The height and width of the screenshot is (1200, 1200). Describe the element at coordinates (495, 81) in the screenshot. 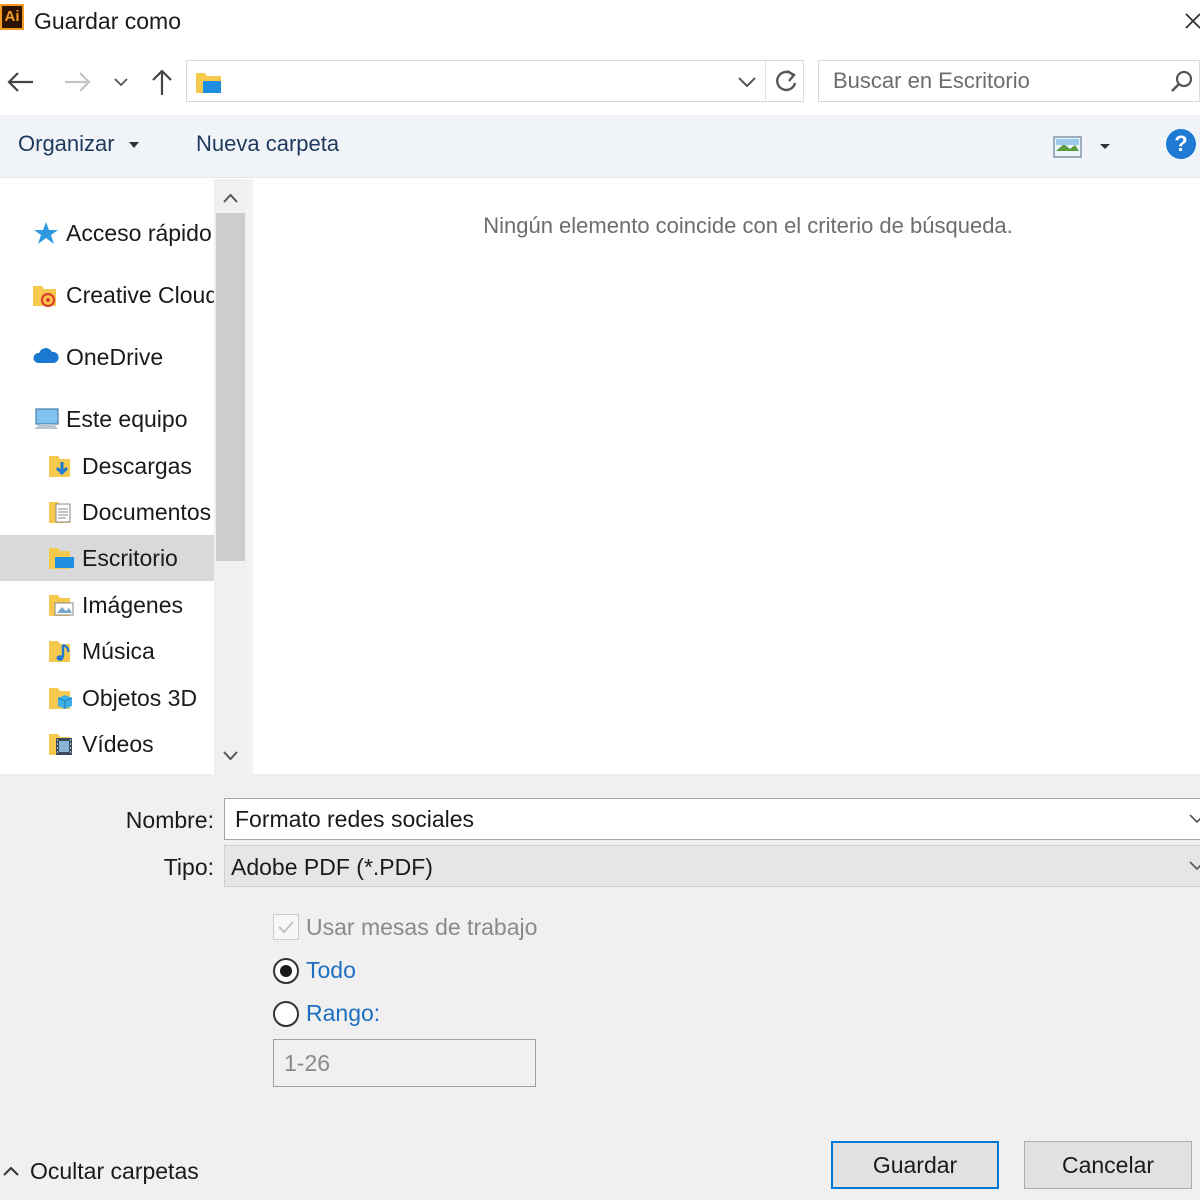

I see `address-bar` at that location.